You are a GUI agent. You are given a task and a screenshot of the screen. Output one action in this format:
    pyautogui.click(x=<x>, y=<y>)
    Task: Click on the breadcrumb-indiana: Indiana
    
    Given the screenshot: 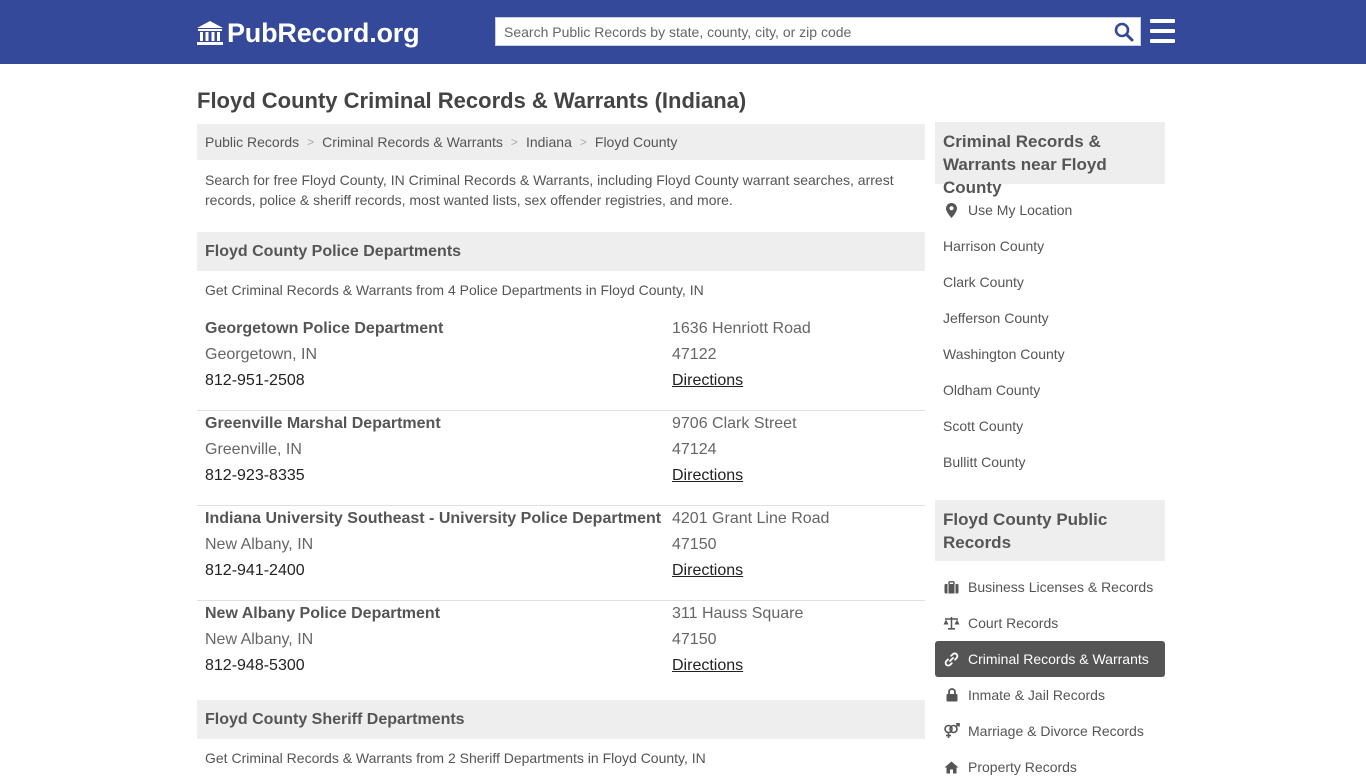 What is the action you would take?
    pyautogui.click(x=549, y=142)
    